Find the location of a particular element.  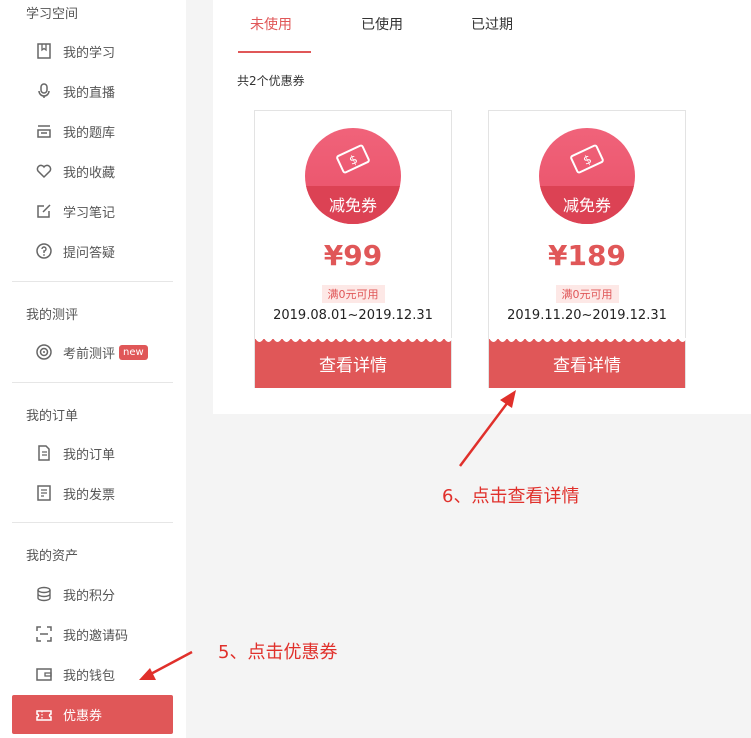

annotation-step6: 6、点击查看详情 is located at coordinates (511, 496).